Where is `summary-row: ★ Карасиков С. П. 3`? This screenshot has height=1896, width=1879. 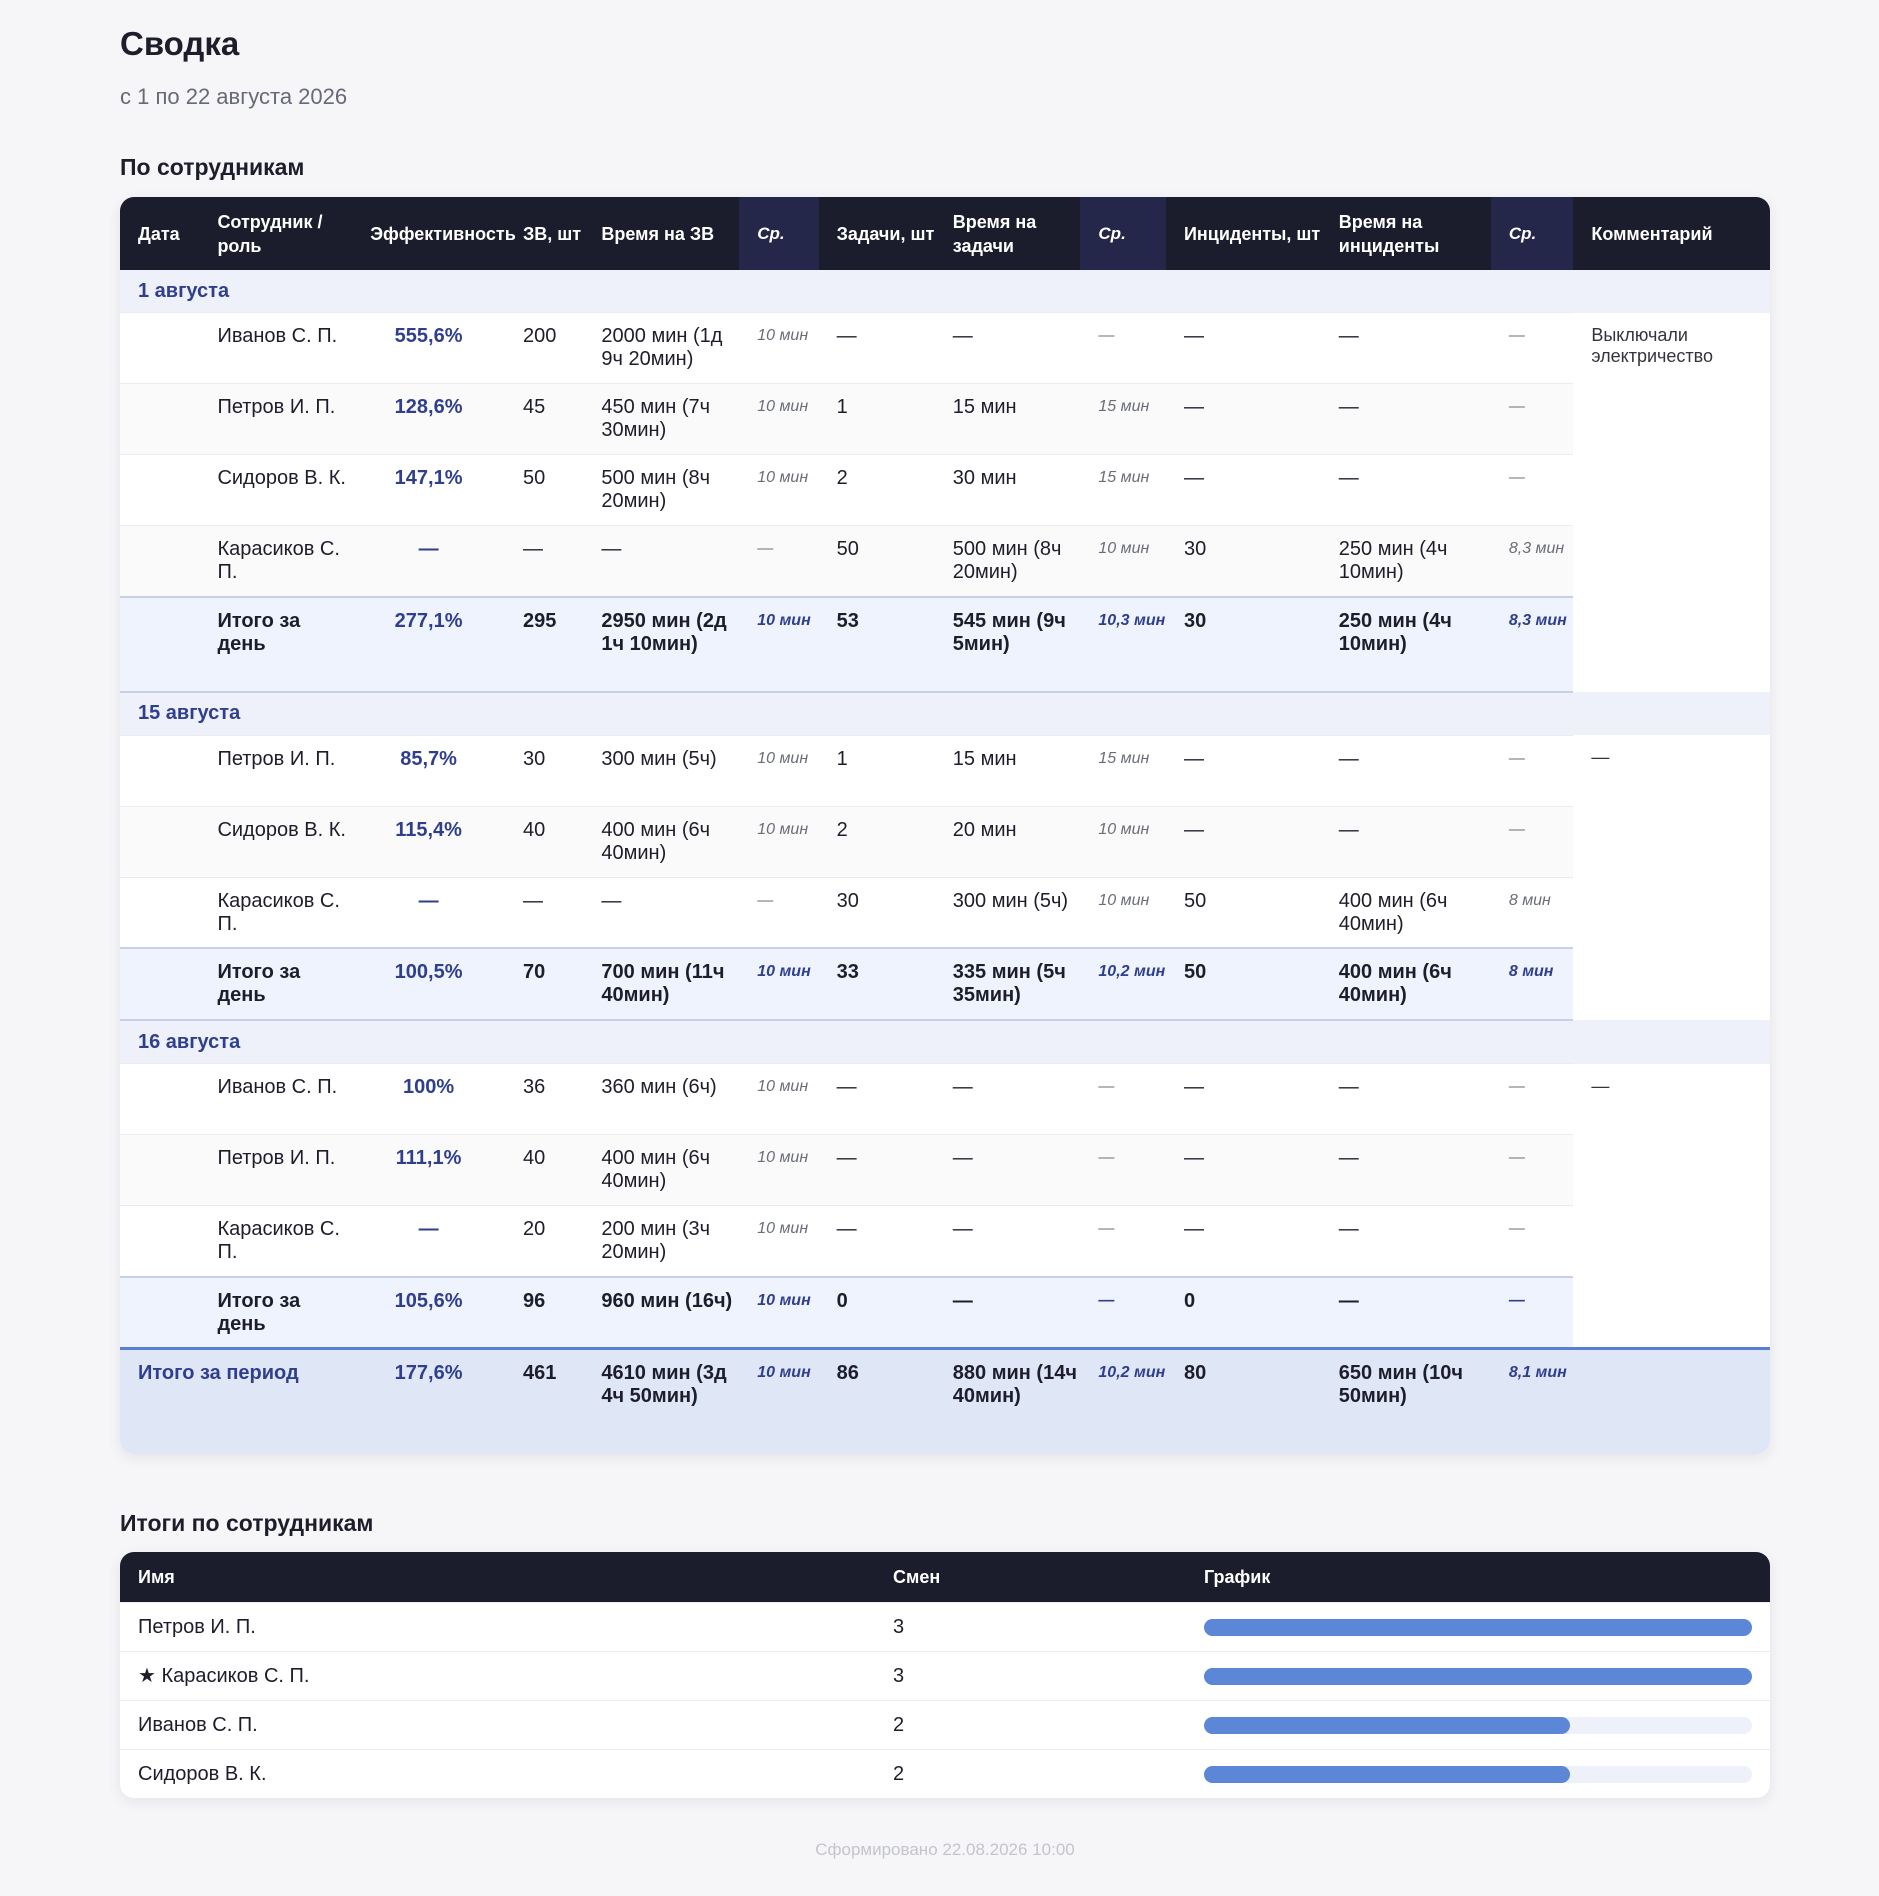 summary-row: ★ Карасиков С. П. 3 is located at coordinates (945, 1676).